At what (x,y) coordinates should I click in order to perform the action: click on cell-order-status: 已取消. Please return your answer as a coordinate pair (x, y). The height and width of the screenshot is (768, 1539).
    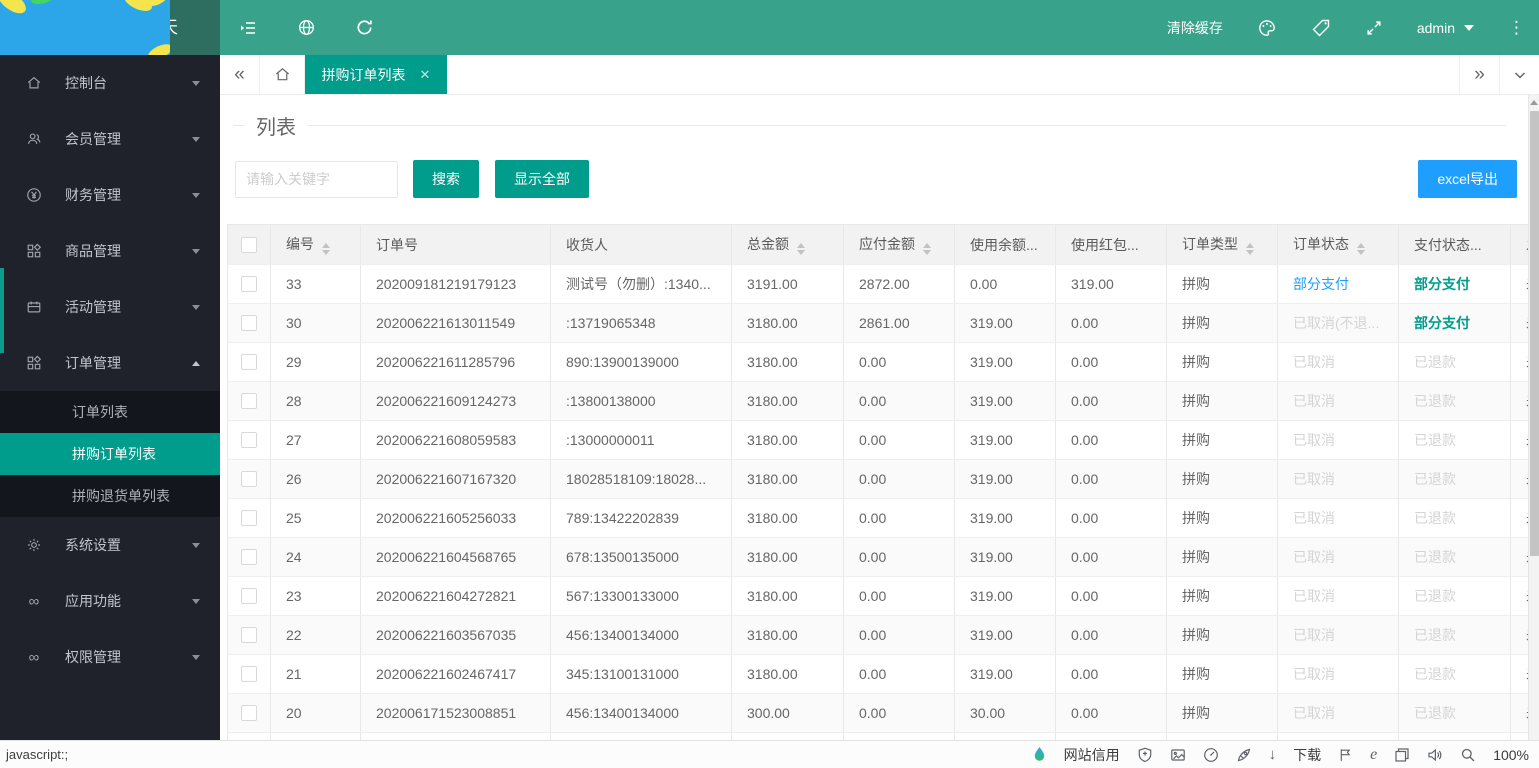
    Looking at the image, I should click on (1338, 479).